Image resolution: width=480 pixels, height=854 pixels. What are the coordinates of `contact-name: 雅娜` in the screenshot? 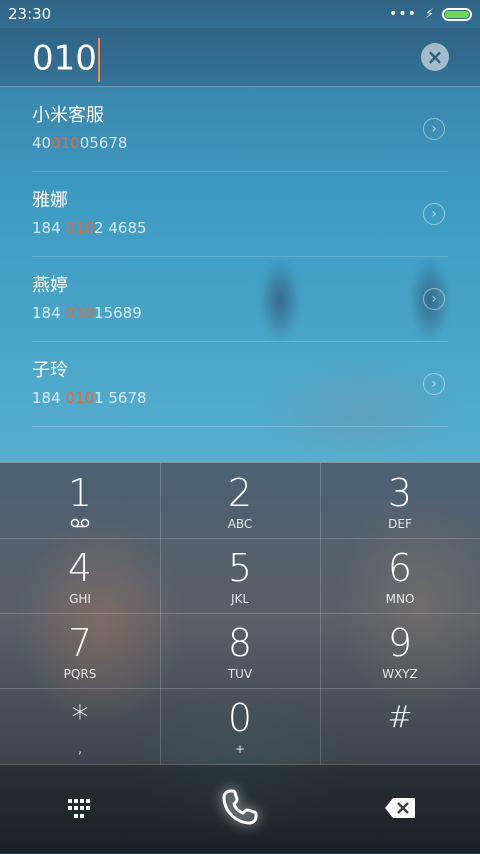 It's located at (50, 200).